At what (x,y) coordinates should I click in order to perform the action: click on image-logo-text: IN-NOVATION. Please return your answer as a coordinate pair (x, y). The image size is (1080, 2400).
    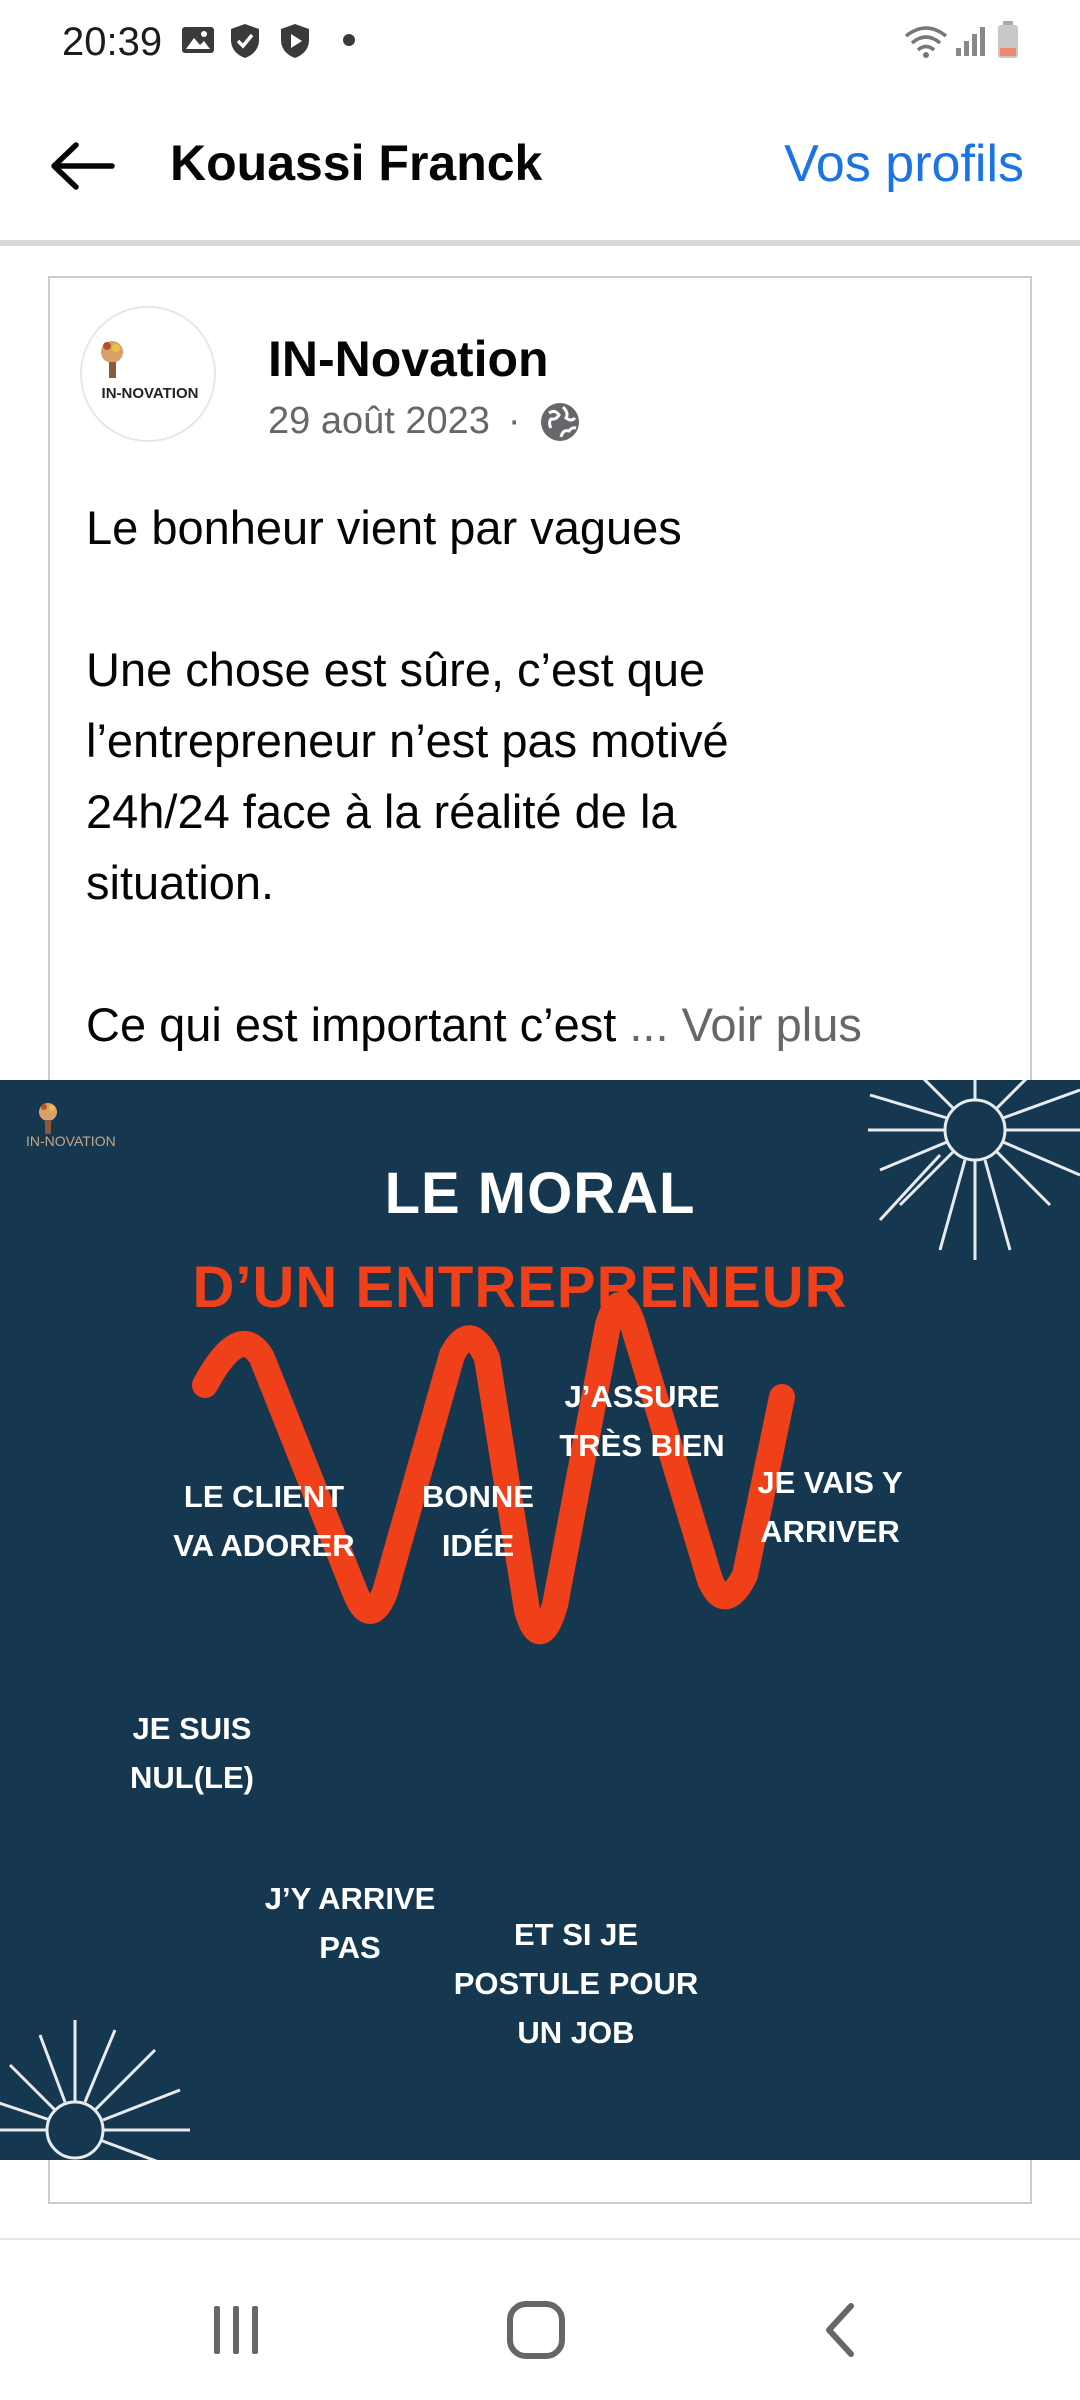
    Looking at the image, I should click on (71, 1141).